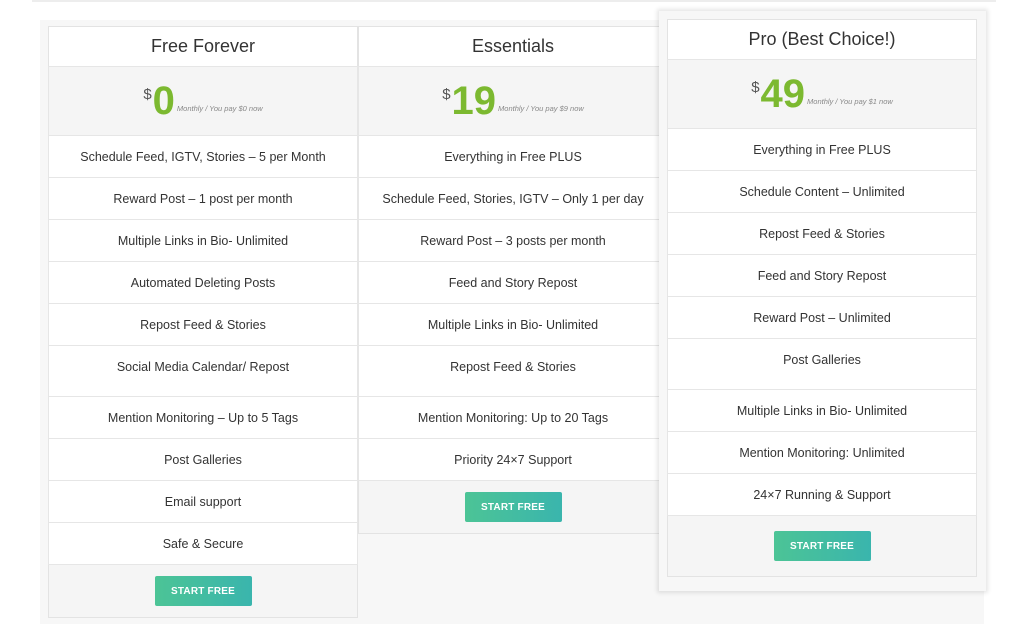 This screenshot has height=632, width=1024. What do you see at coordinates (203, 543) in the screenshot?
I see `feature-item: Safe & Secure` at bounding box center [203, 543].